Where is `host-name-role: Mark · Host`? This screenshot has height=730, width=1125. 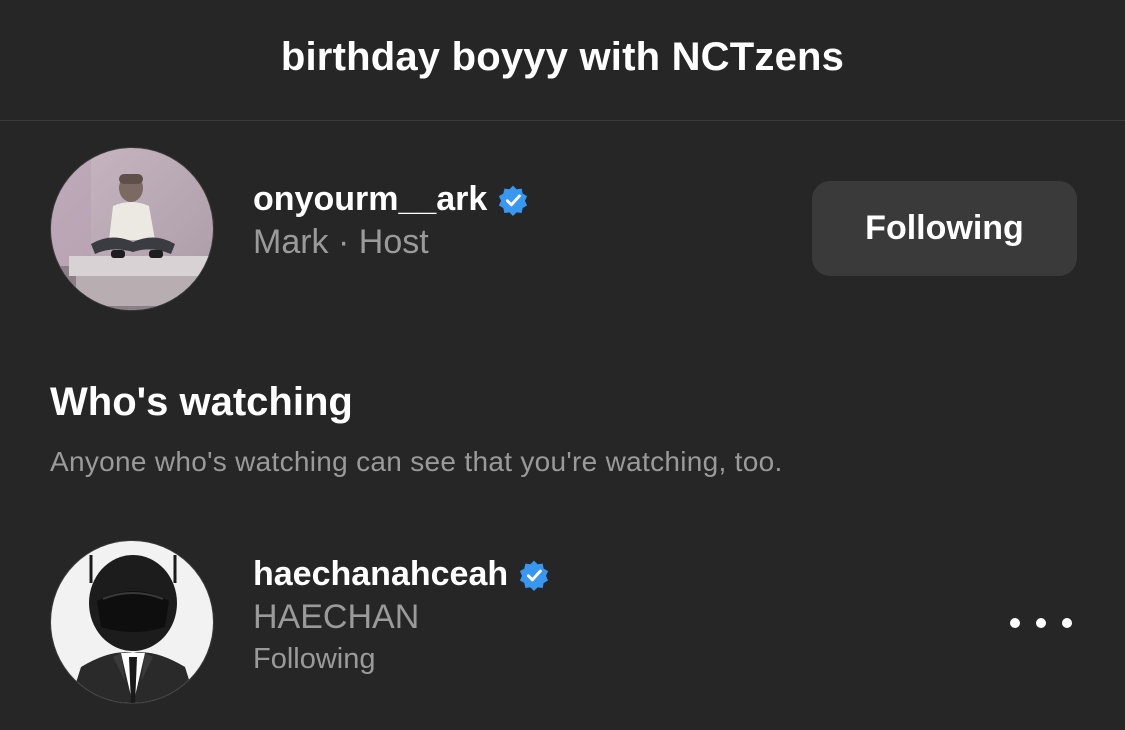 host-name-role: Mark · Host is located at coordinates (341, 242).